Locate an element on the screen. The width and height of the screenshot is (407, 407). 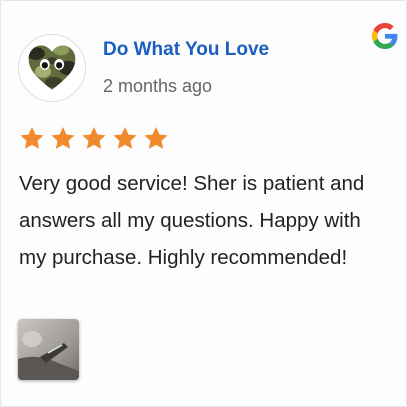
review-time: 2 months ago is located at coordinates (158, 86).